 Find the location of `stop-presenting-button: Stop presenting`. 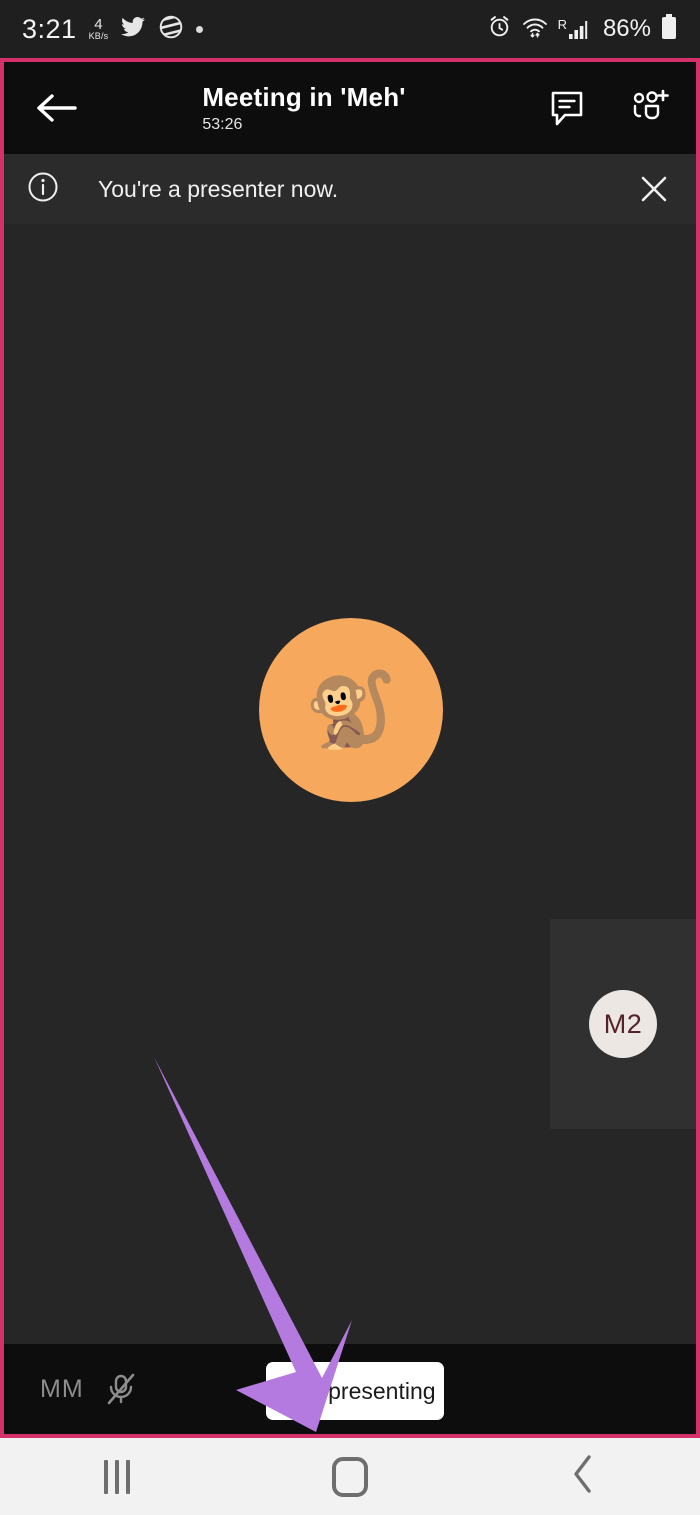

stop-presenting-button: Stop presenting is located at coordinates (355, 1391).